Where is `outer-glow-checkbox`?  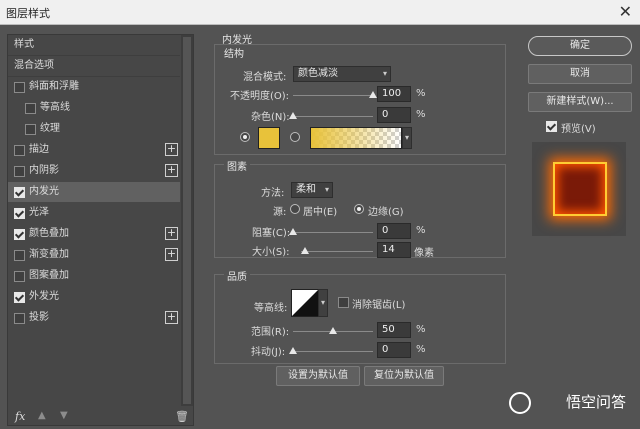 outer-glow-checkbox is located at coordinates (19, 297).